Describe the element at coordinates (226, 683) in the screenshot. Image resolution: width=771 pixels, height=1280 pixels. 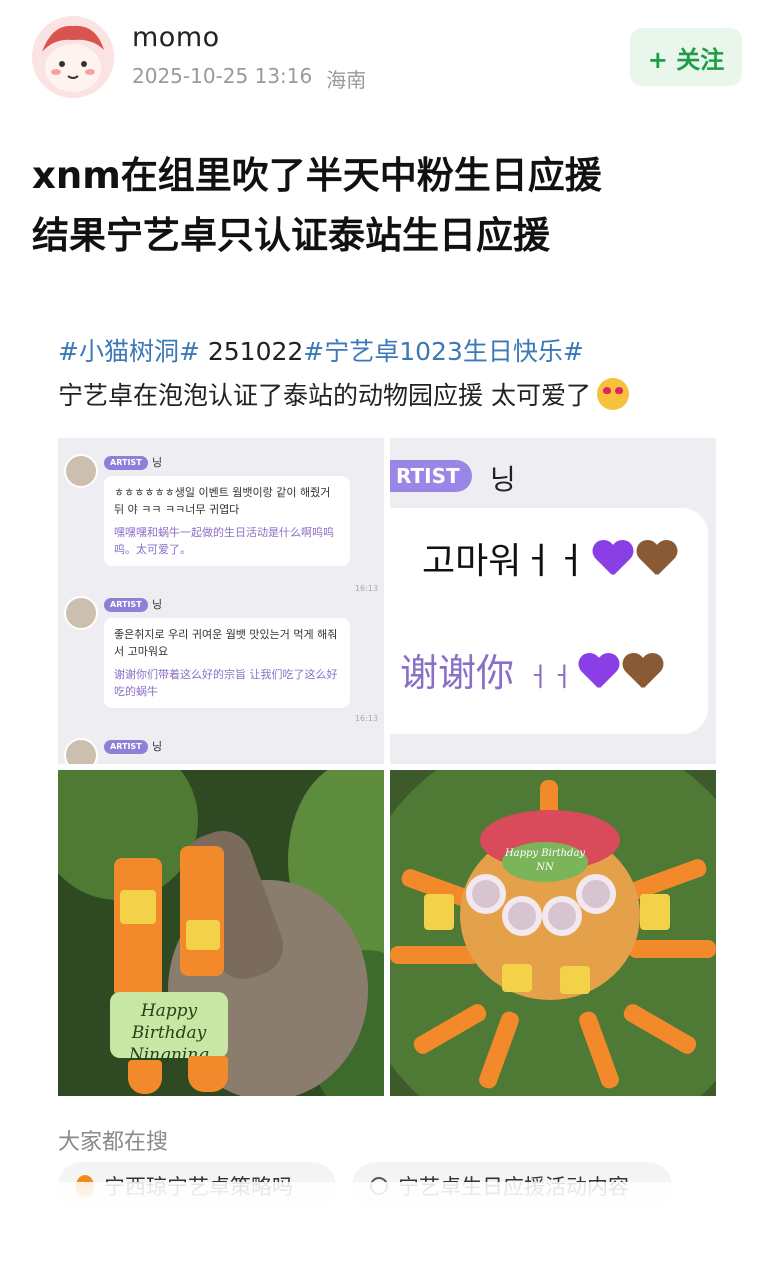
I see `message-translation: 谢谢你们带着这么好的宗旨 让我们吃了这么好吃的蜗牛` at that location.